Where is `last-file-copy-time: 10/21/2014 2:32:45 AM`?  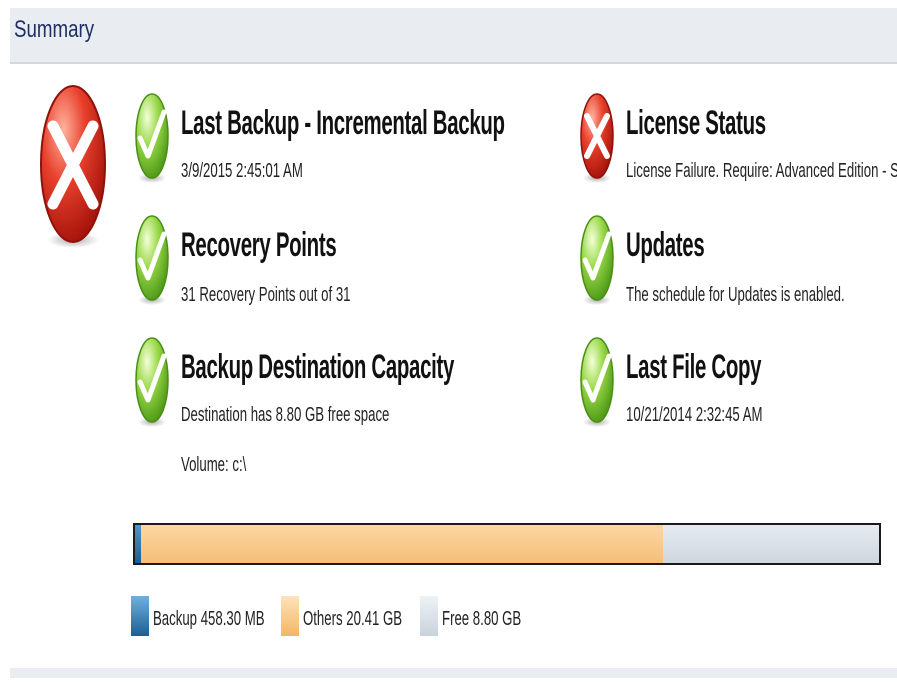
last-file-copy-time: 10/21/2014 2:32:45 AM is located at coordinates (694, 415).